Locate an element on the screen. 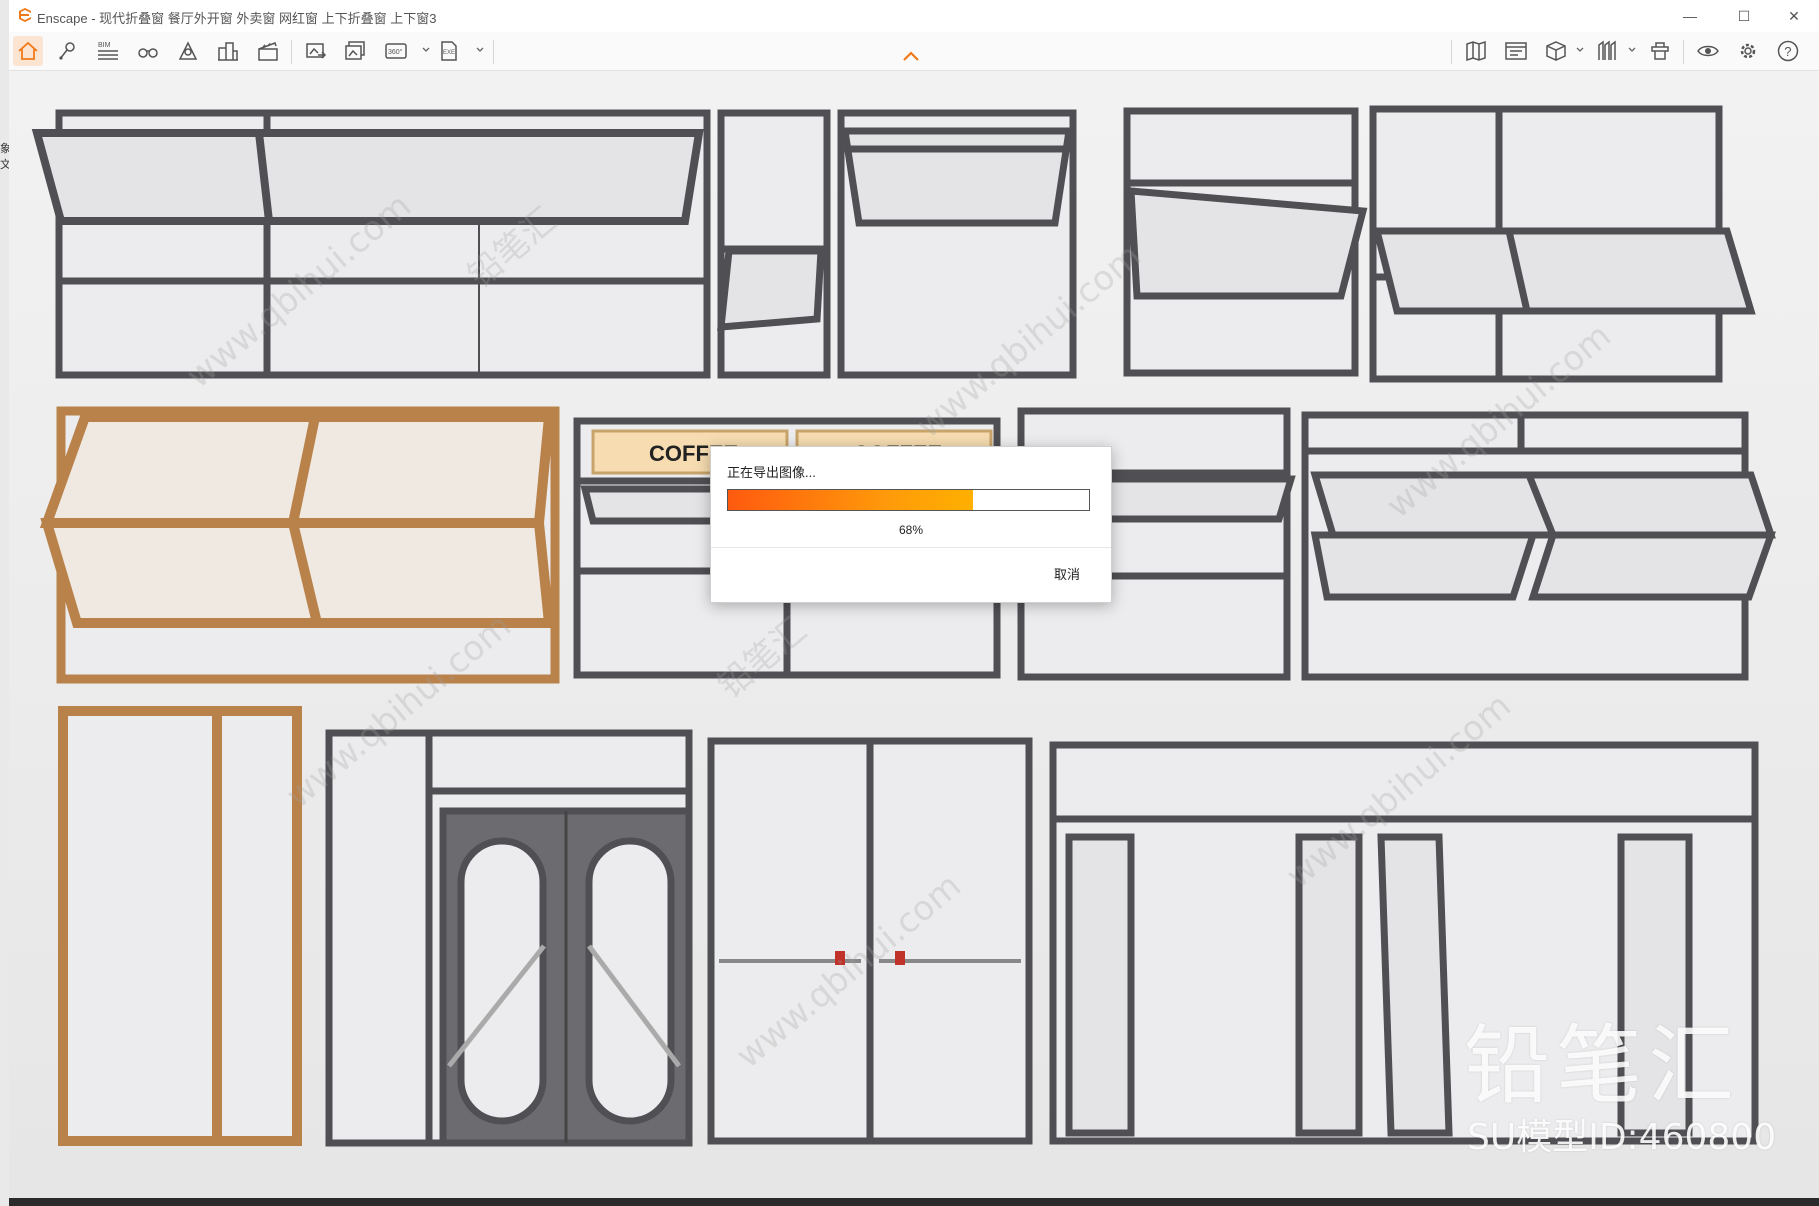 The image size is (1819, 1206). location-button is located at coordinates (68, 51).